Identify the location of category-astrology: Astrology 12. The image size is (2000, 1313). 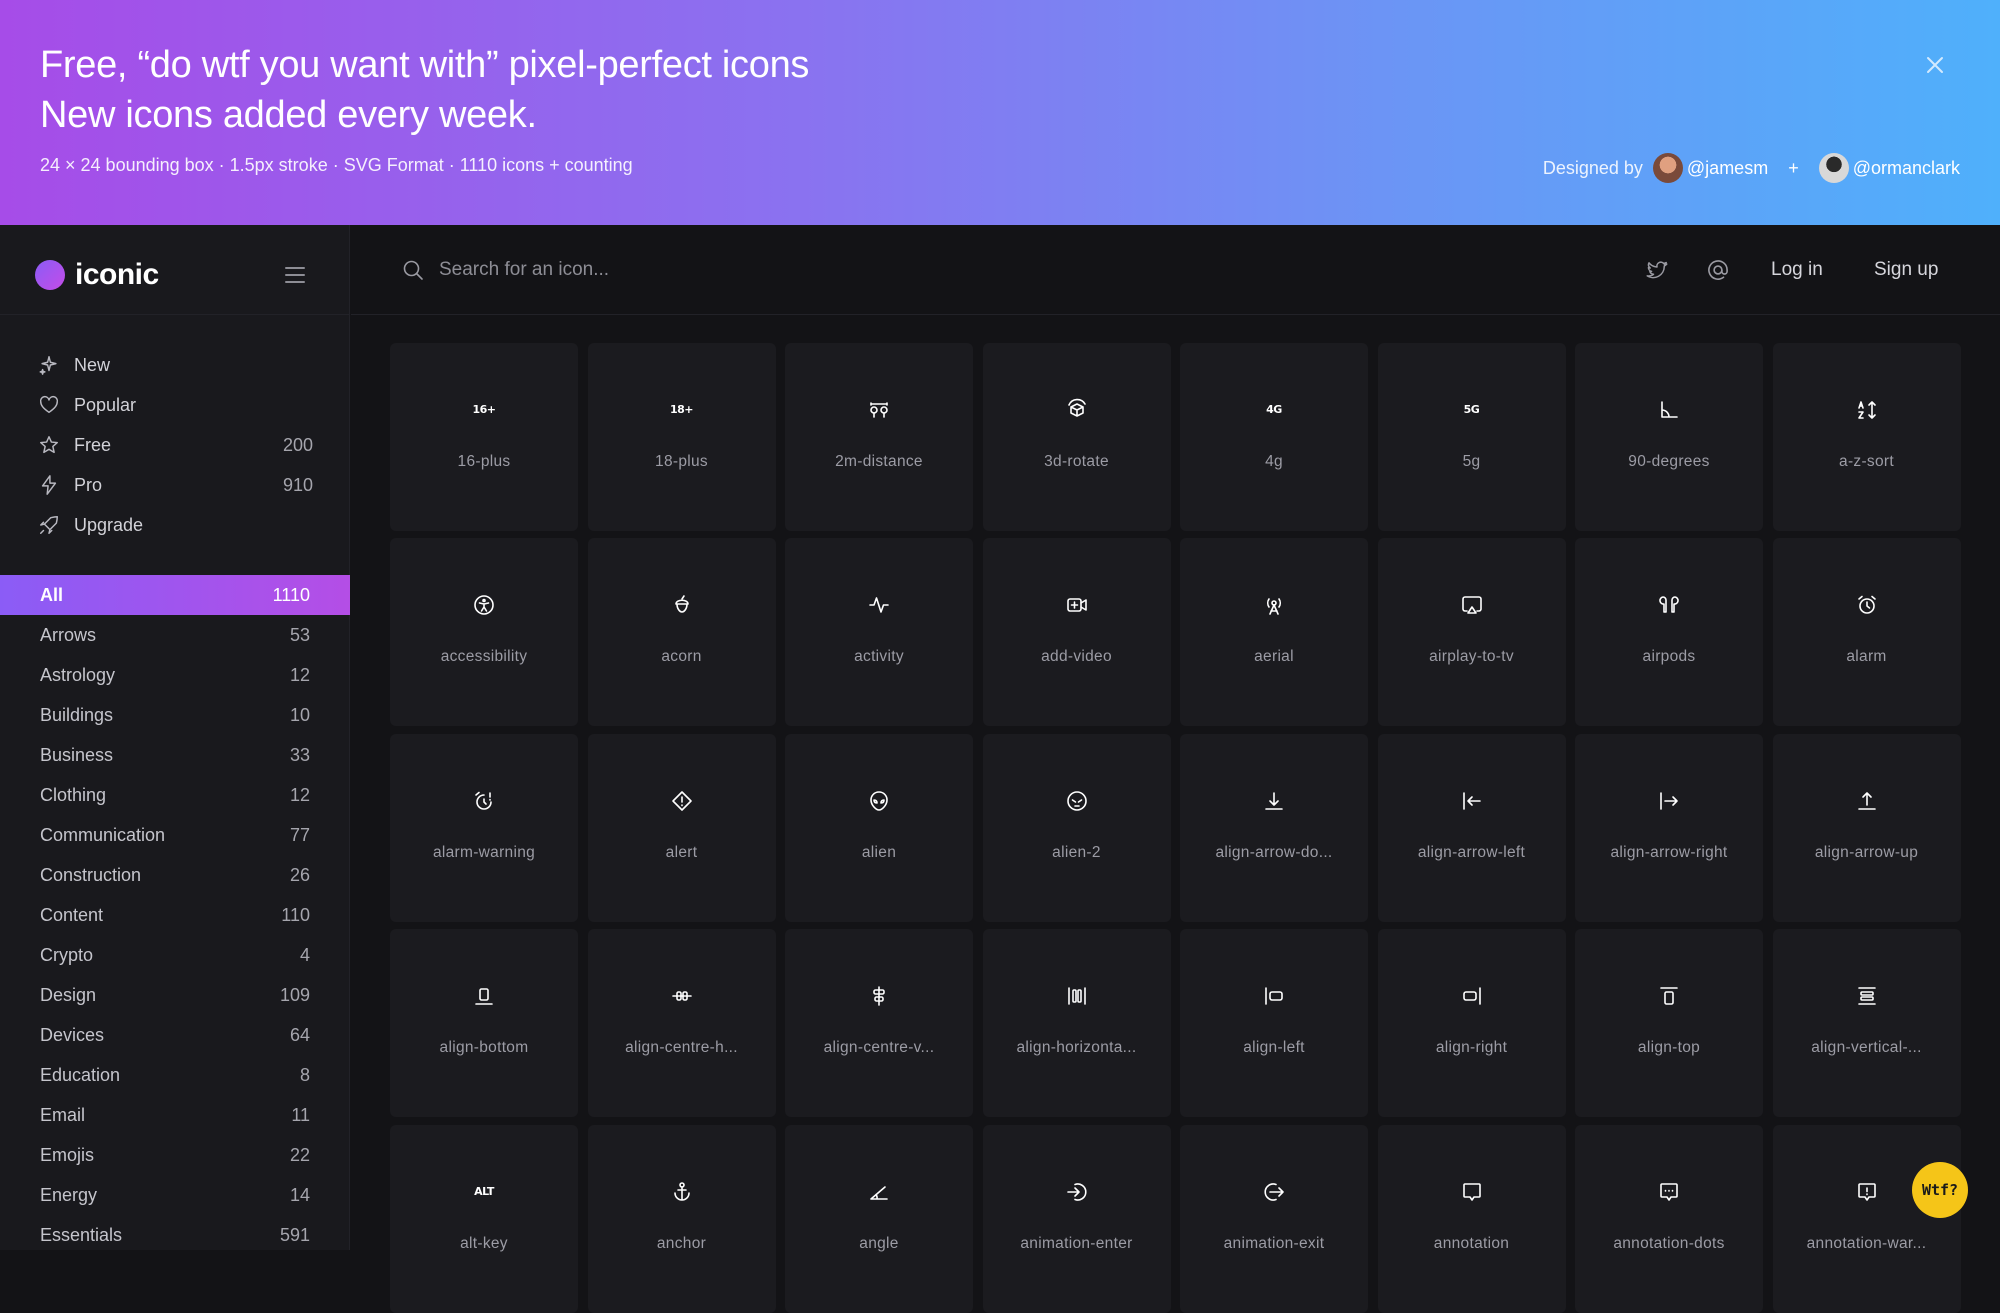
(175, 675).